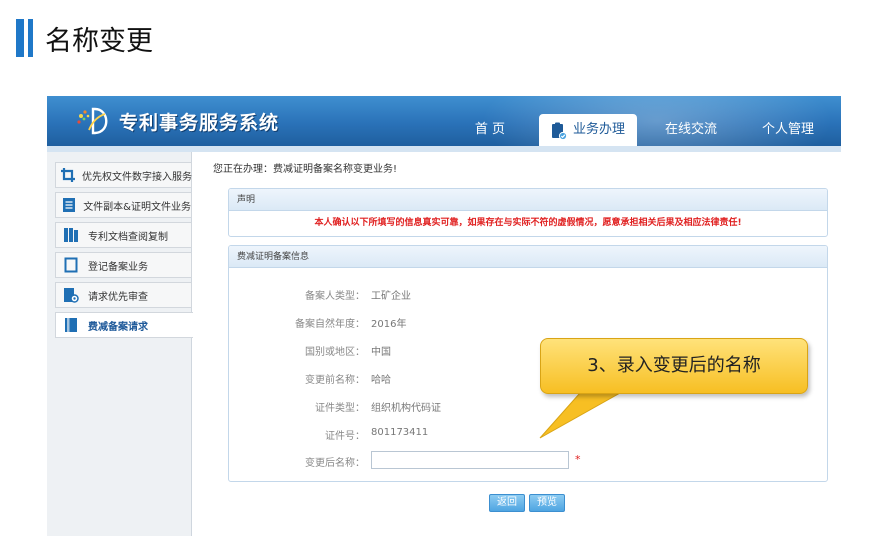  Describe the element at coordinates (528, 200) in the screenshot. I see `declaration-header: 声明` at that location.